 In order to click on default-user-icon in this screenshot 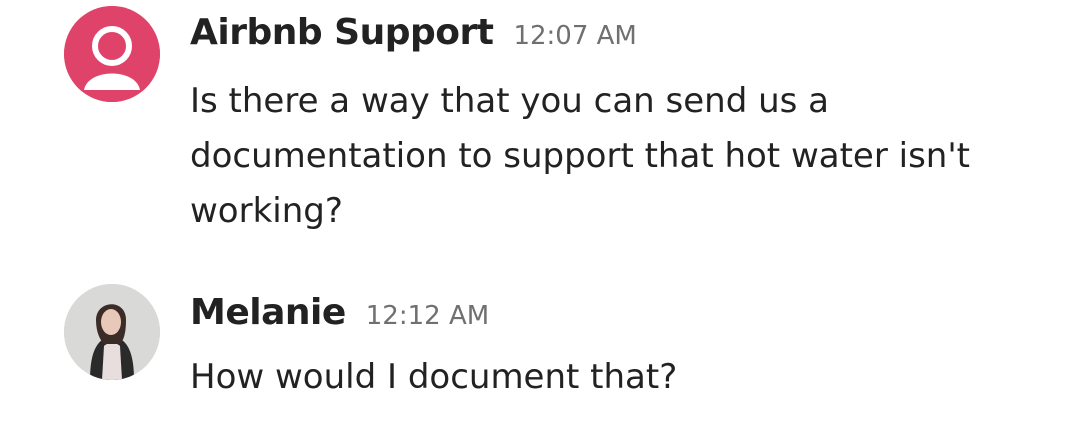, I will do `click(112, 54)`.